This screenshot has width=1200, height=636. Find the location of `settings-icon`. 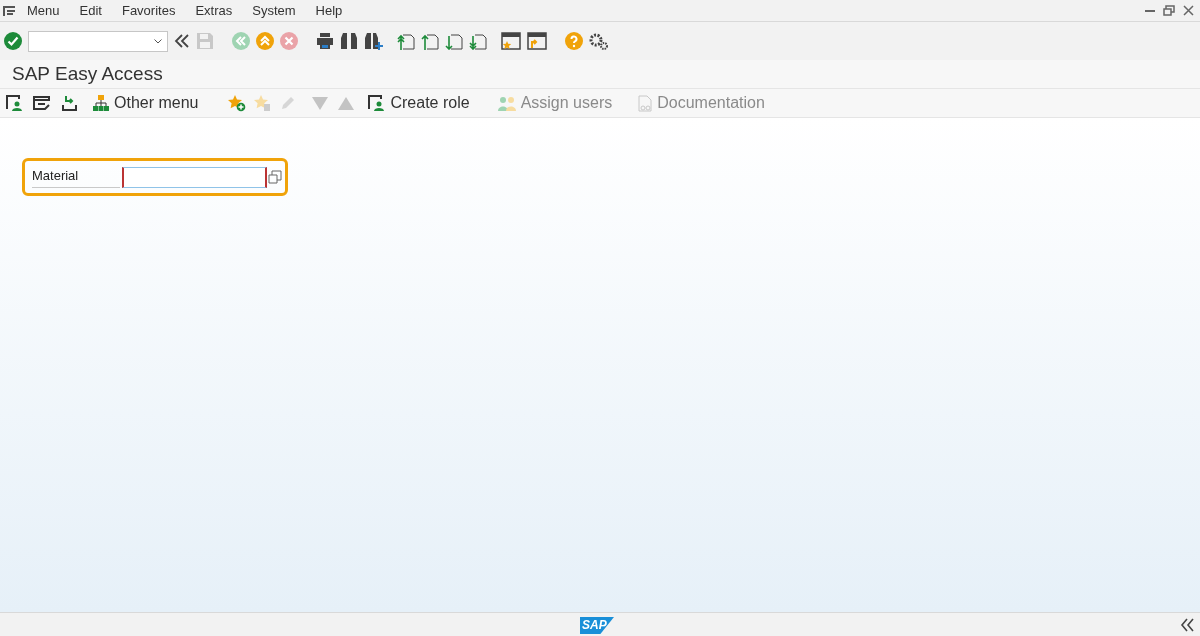

settings-icon is located at coordinates (599, 41).